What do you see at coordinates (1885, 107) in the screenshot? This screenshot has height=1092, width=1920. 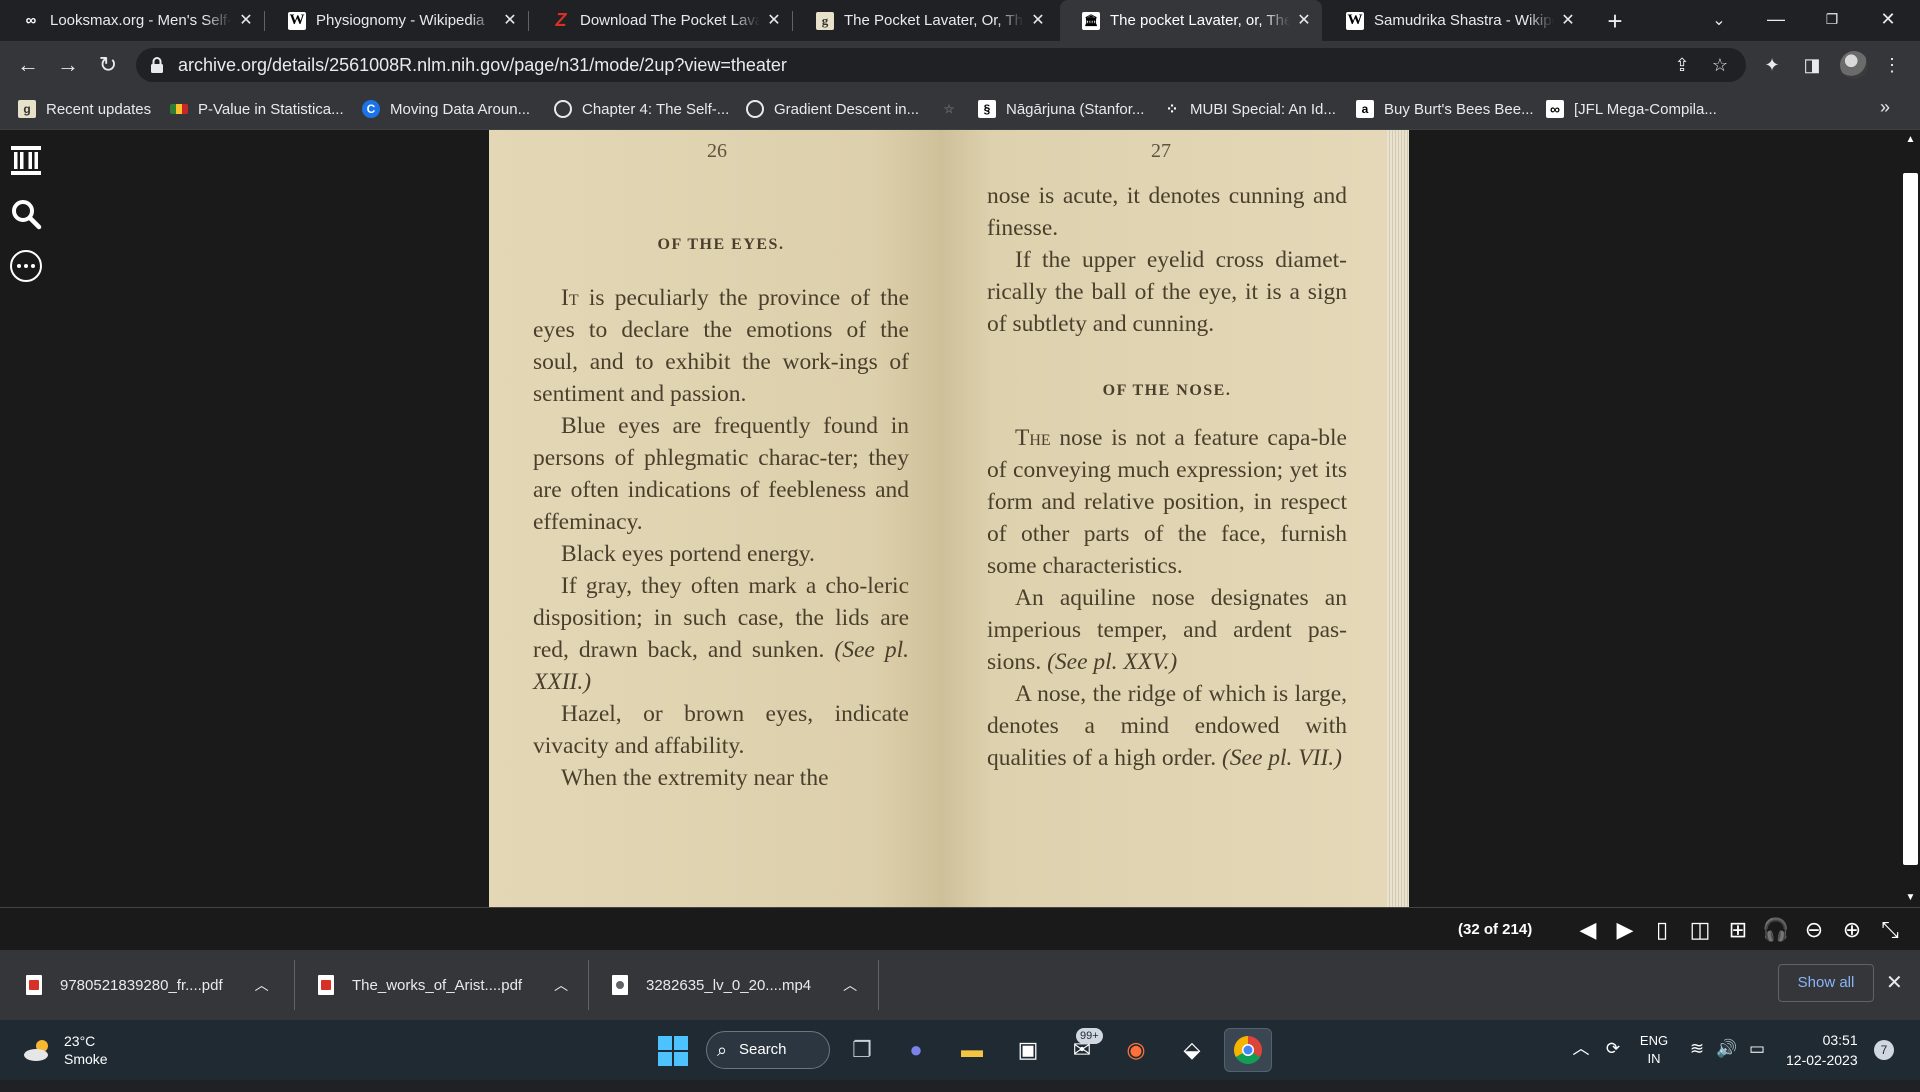 I see `bookmarks-overflow-button: »` at bounding box center [1885, 107].